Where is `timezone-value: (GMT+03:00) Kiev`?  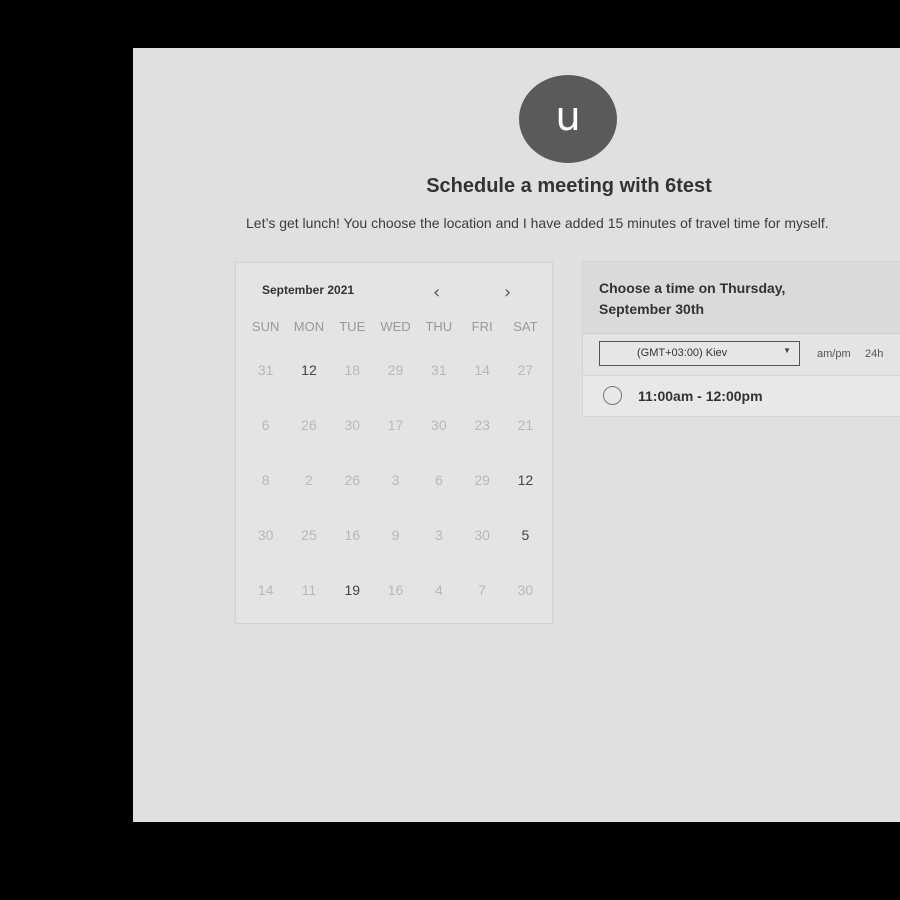
timezone-value: (GMT+03:00) Kiev is located at coordinates (682, 353).